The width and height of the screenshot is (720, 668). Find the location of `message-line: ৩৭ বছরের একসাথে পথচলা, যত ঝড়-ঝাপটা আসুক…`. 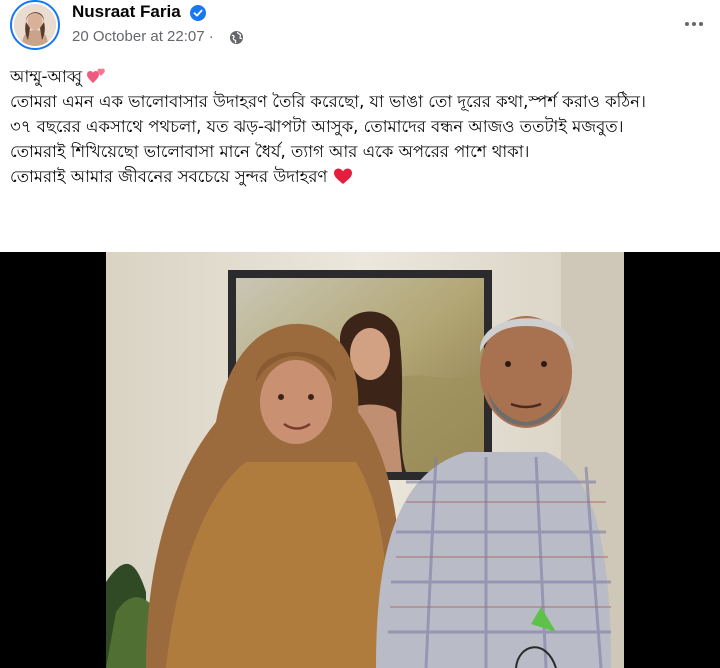

message-line: ৩৭ বছরের একসাথে পথচলা, যত ঝড়-ঝাপটা আসুক… is located at coordinates (317, 126).